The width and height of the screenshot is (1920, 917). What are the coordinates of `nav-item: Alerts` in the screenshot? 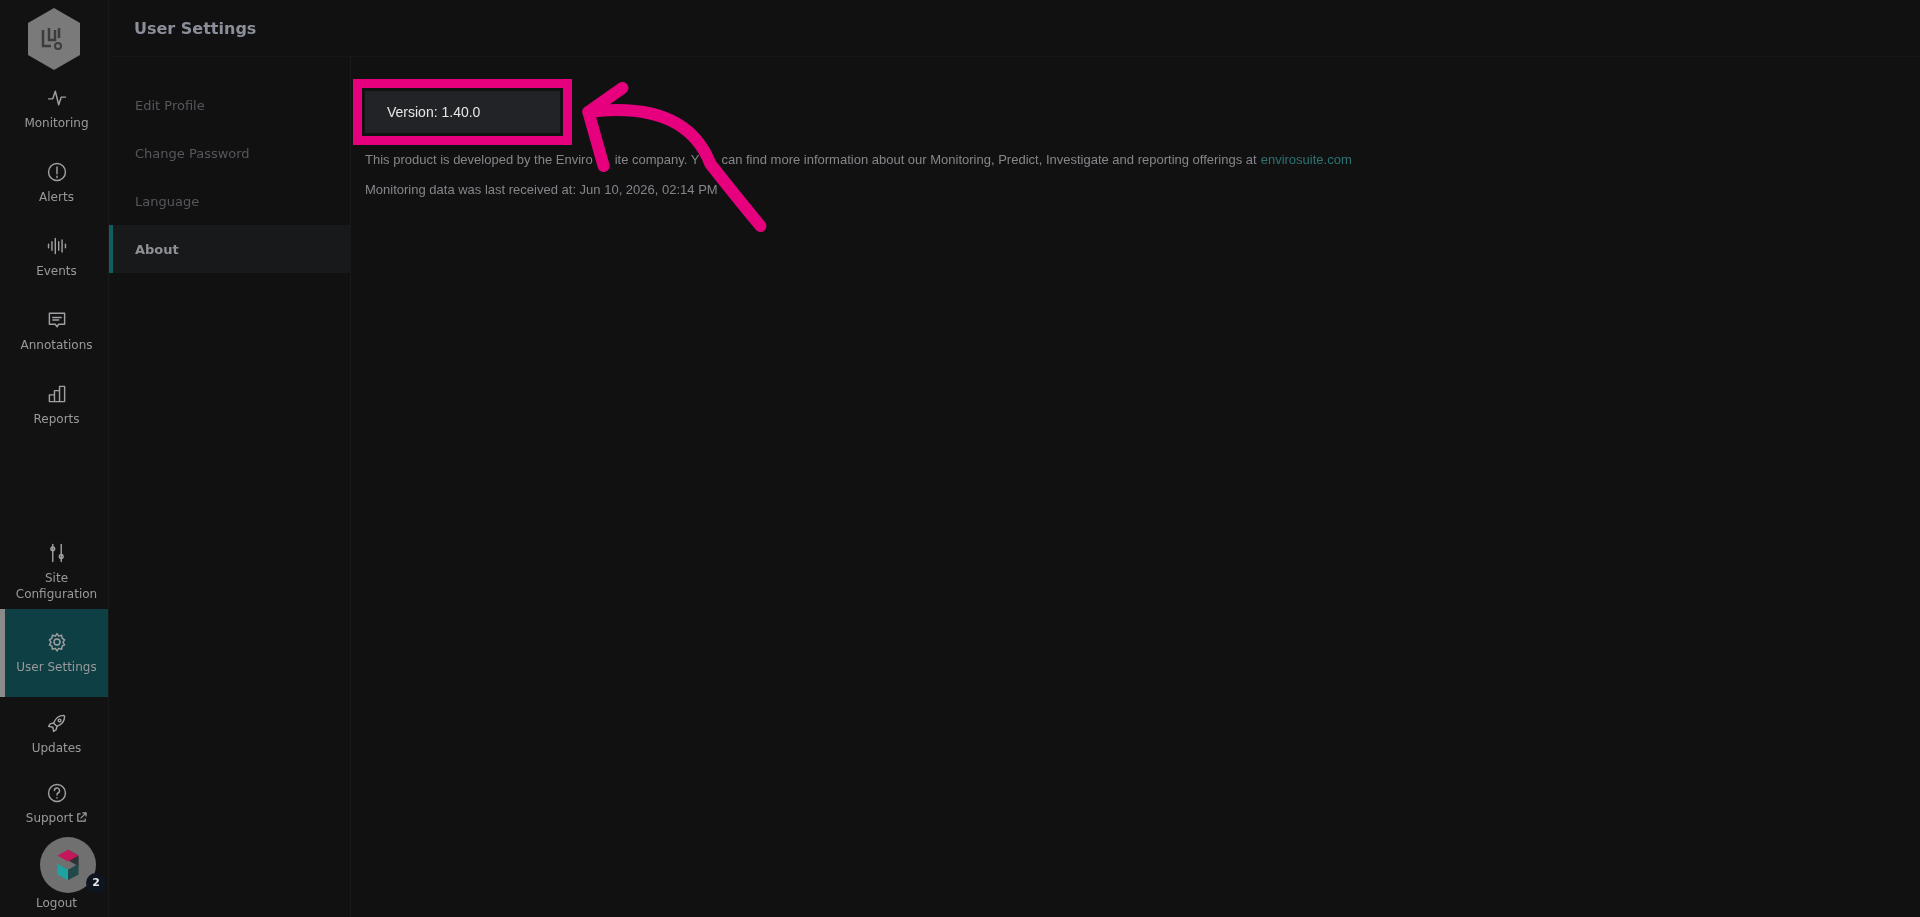 It's located at (54, 183).